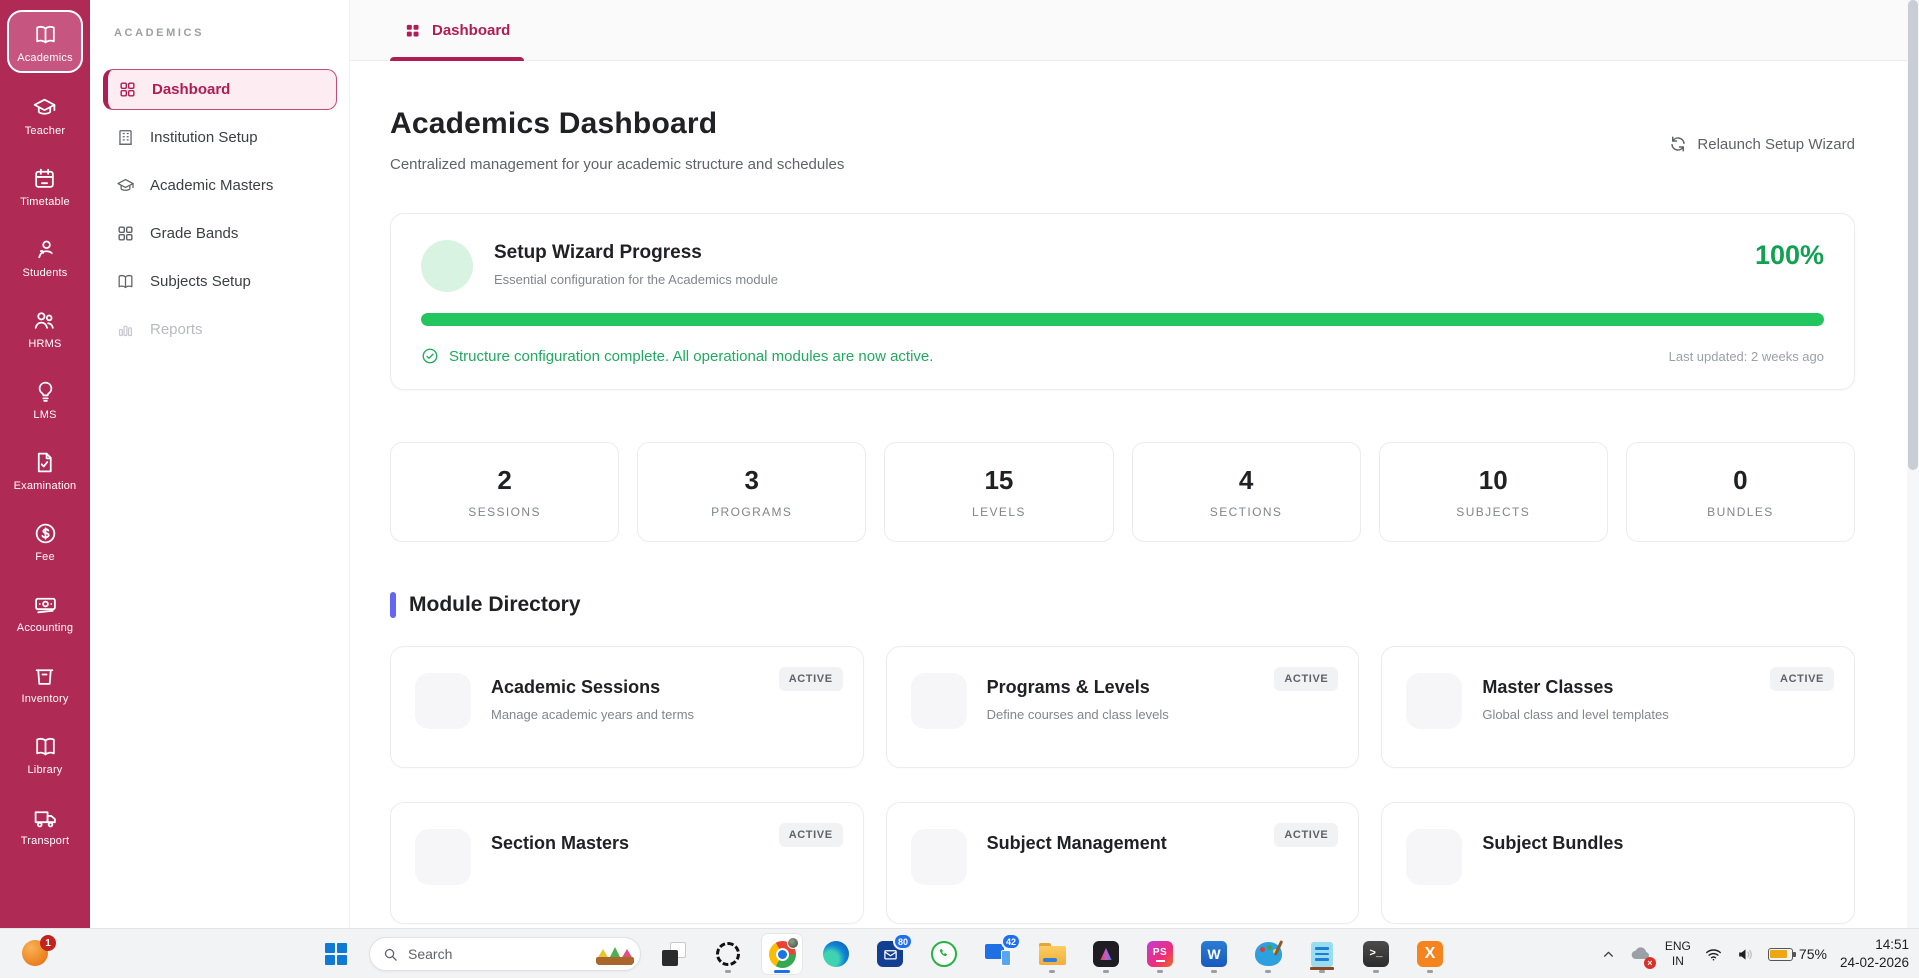  I want to click on module-card-subject-bundles: Subject Bundles, so click(1618, 863).